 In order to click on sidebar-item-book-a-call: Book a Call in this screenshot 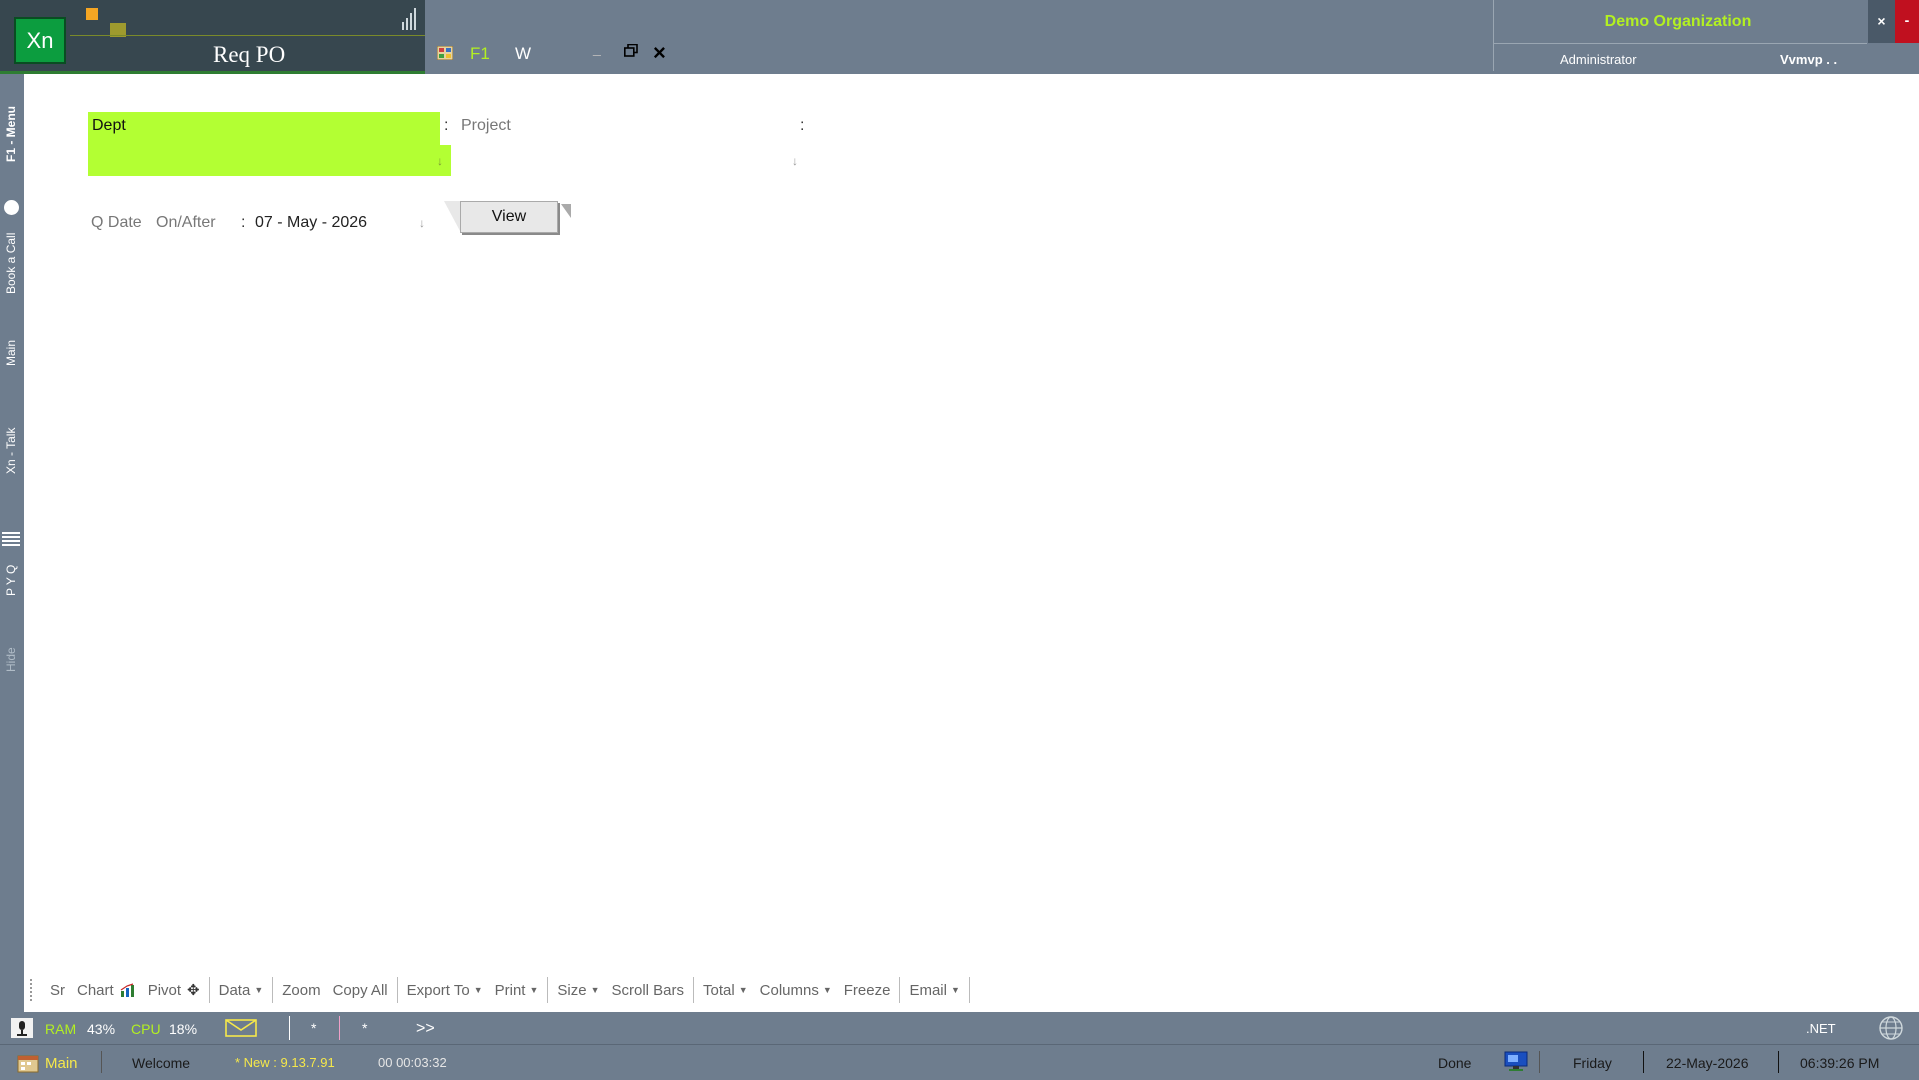, I will do `click(11, 263)`.